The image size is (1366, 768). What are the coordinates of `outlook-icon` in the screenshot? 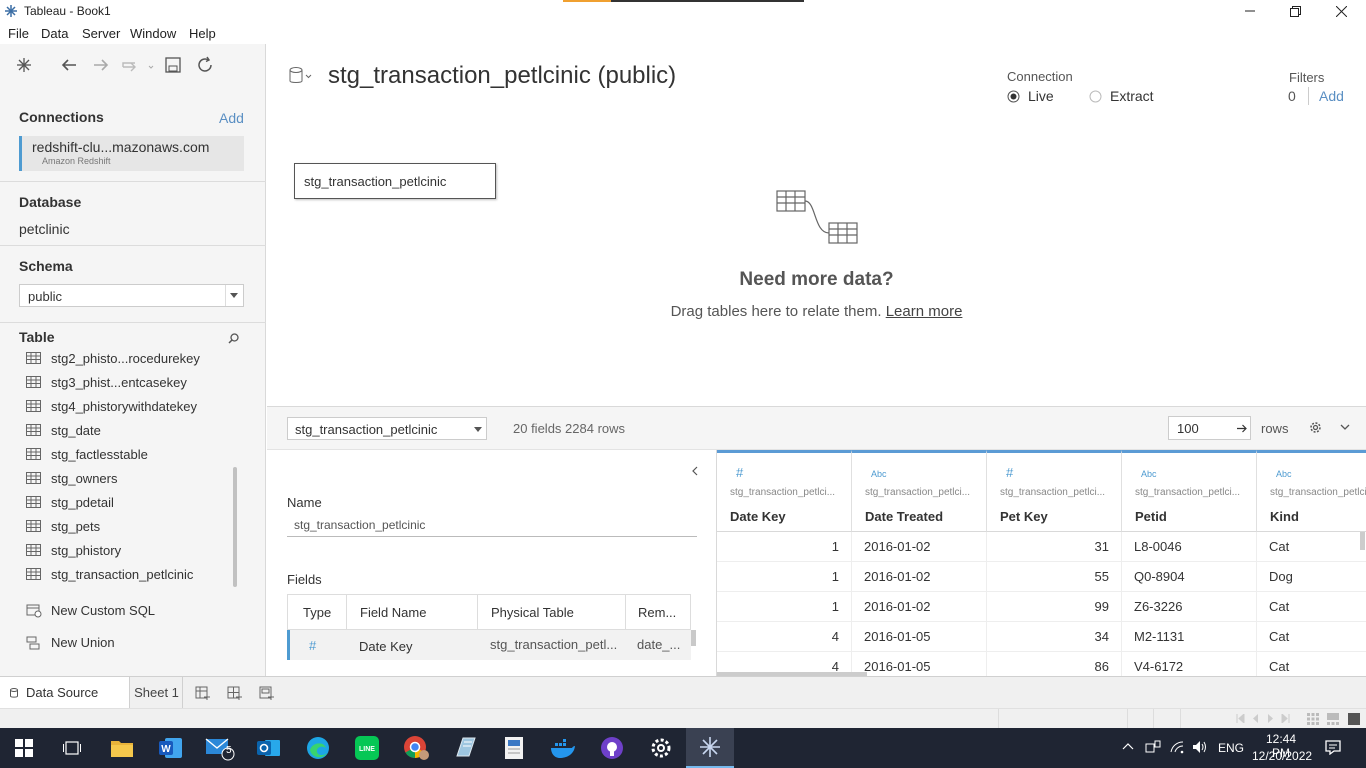 It's located at (269, 748).